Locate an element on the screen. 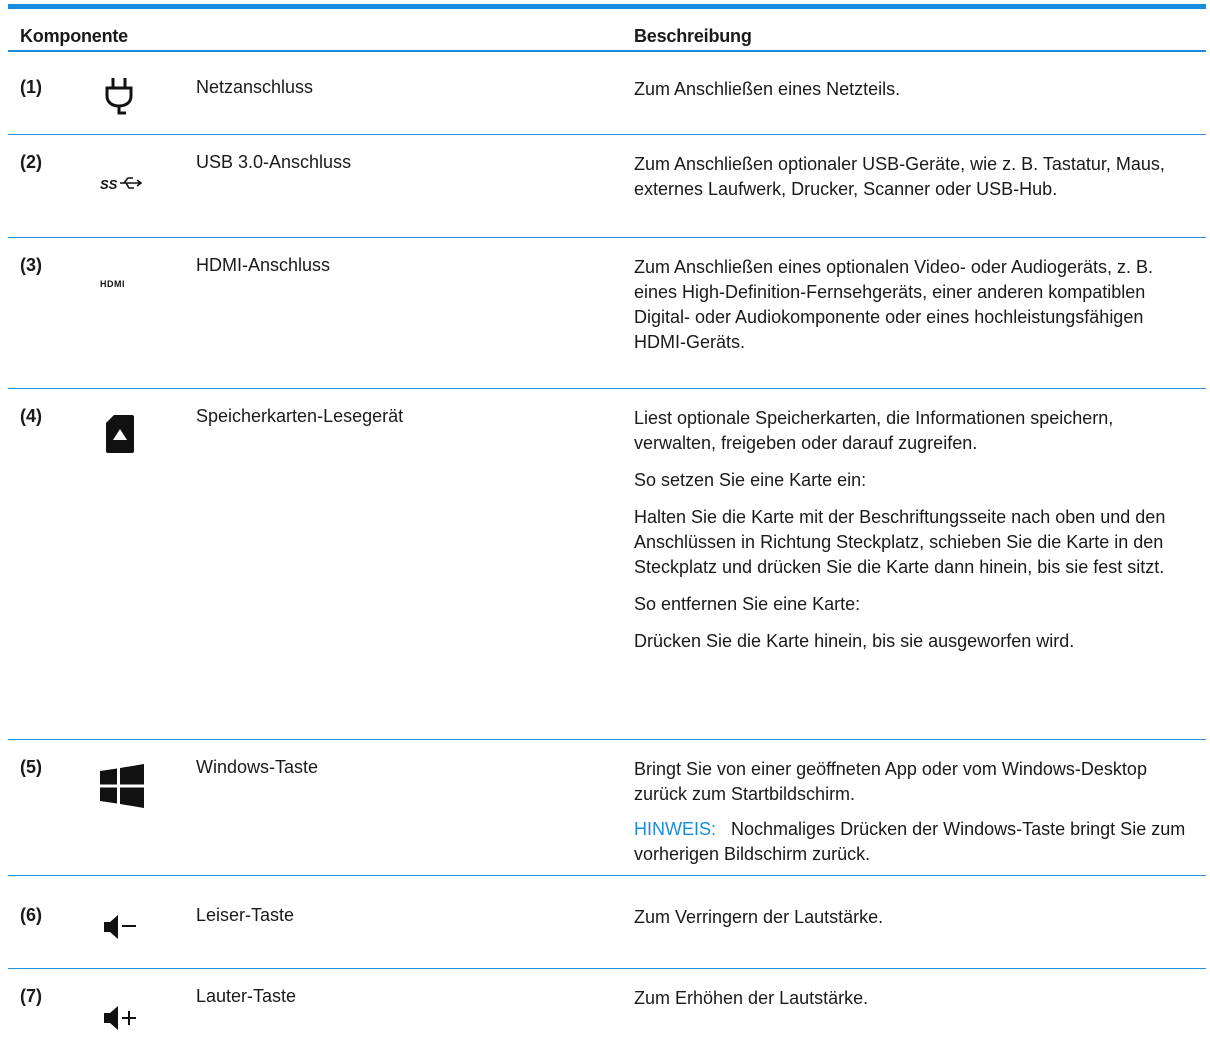 This screenshot has height=1057, width=1210. usb-superspeed-icon: SS is located at coordinates (121, 184).